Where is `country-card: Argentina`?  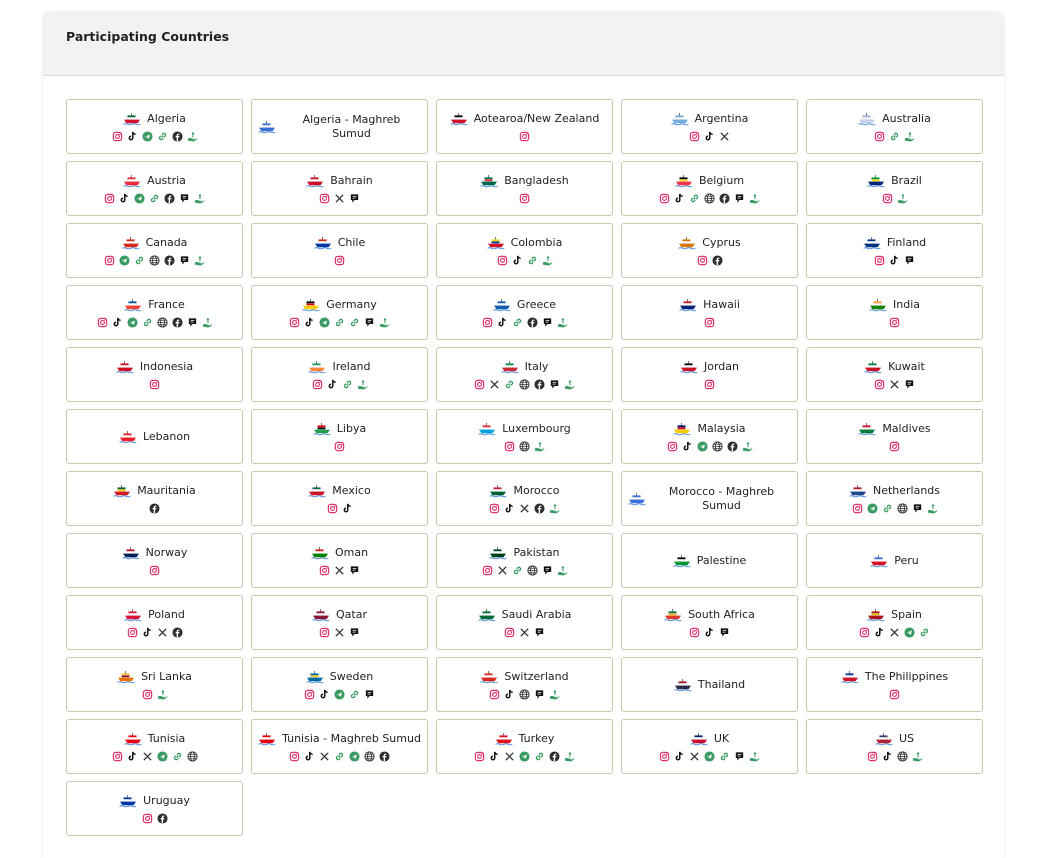
country-card: Argentina is located at coordinates (709, 126).